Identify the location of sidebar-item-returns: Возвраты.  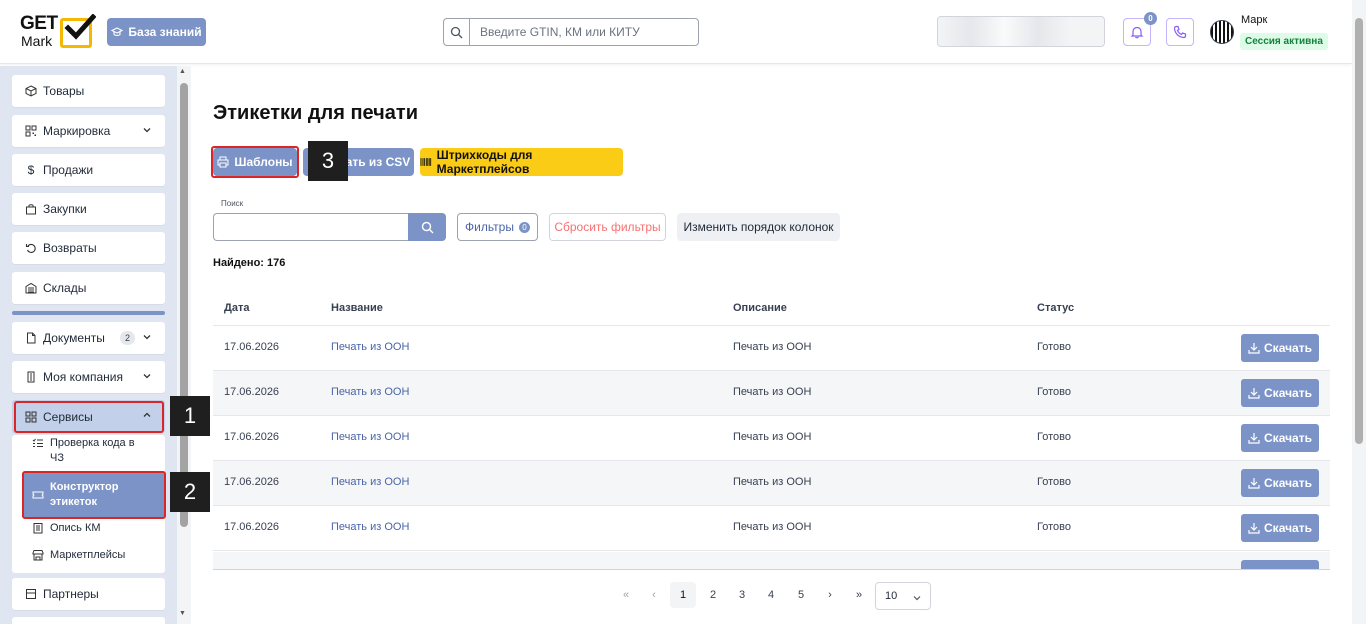
(88, 248).